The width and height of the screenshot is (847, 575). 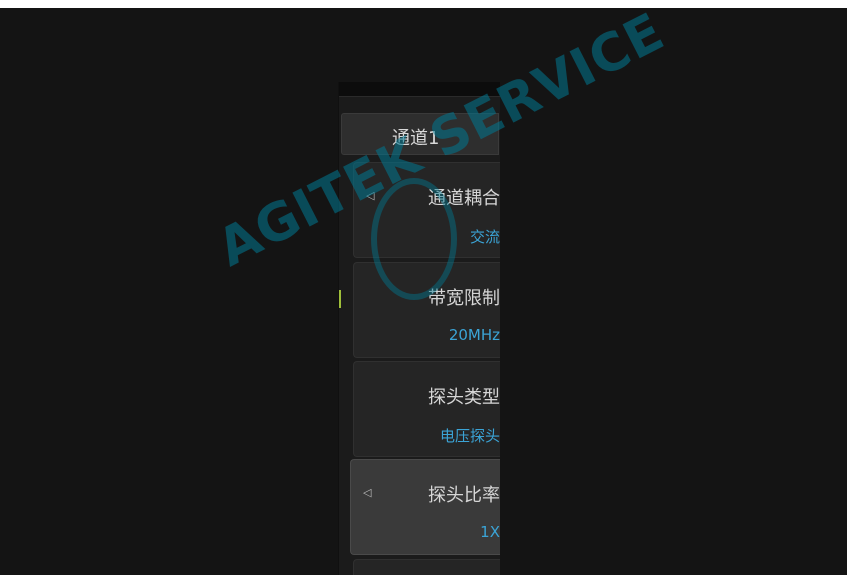 I want to click on menu-title-bar: 通道1, so click(x=420, y=134).